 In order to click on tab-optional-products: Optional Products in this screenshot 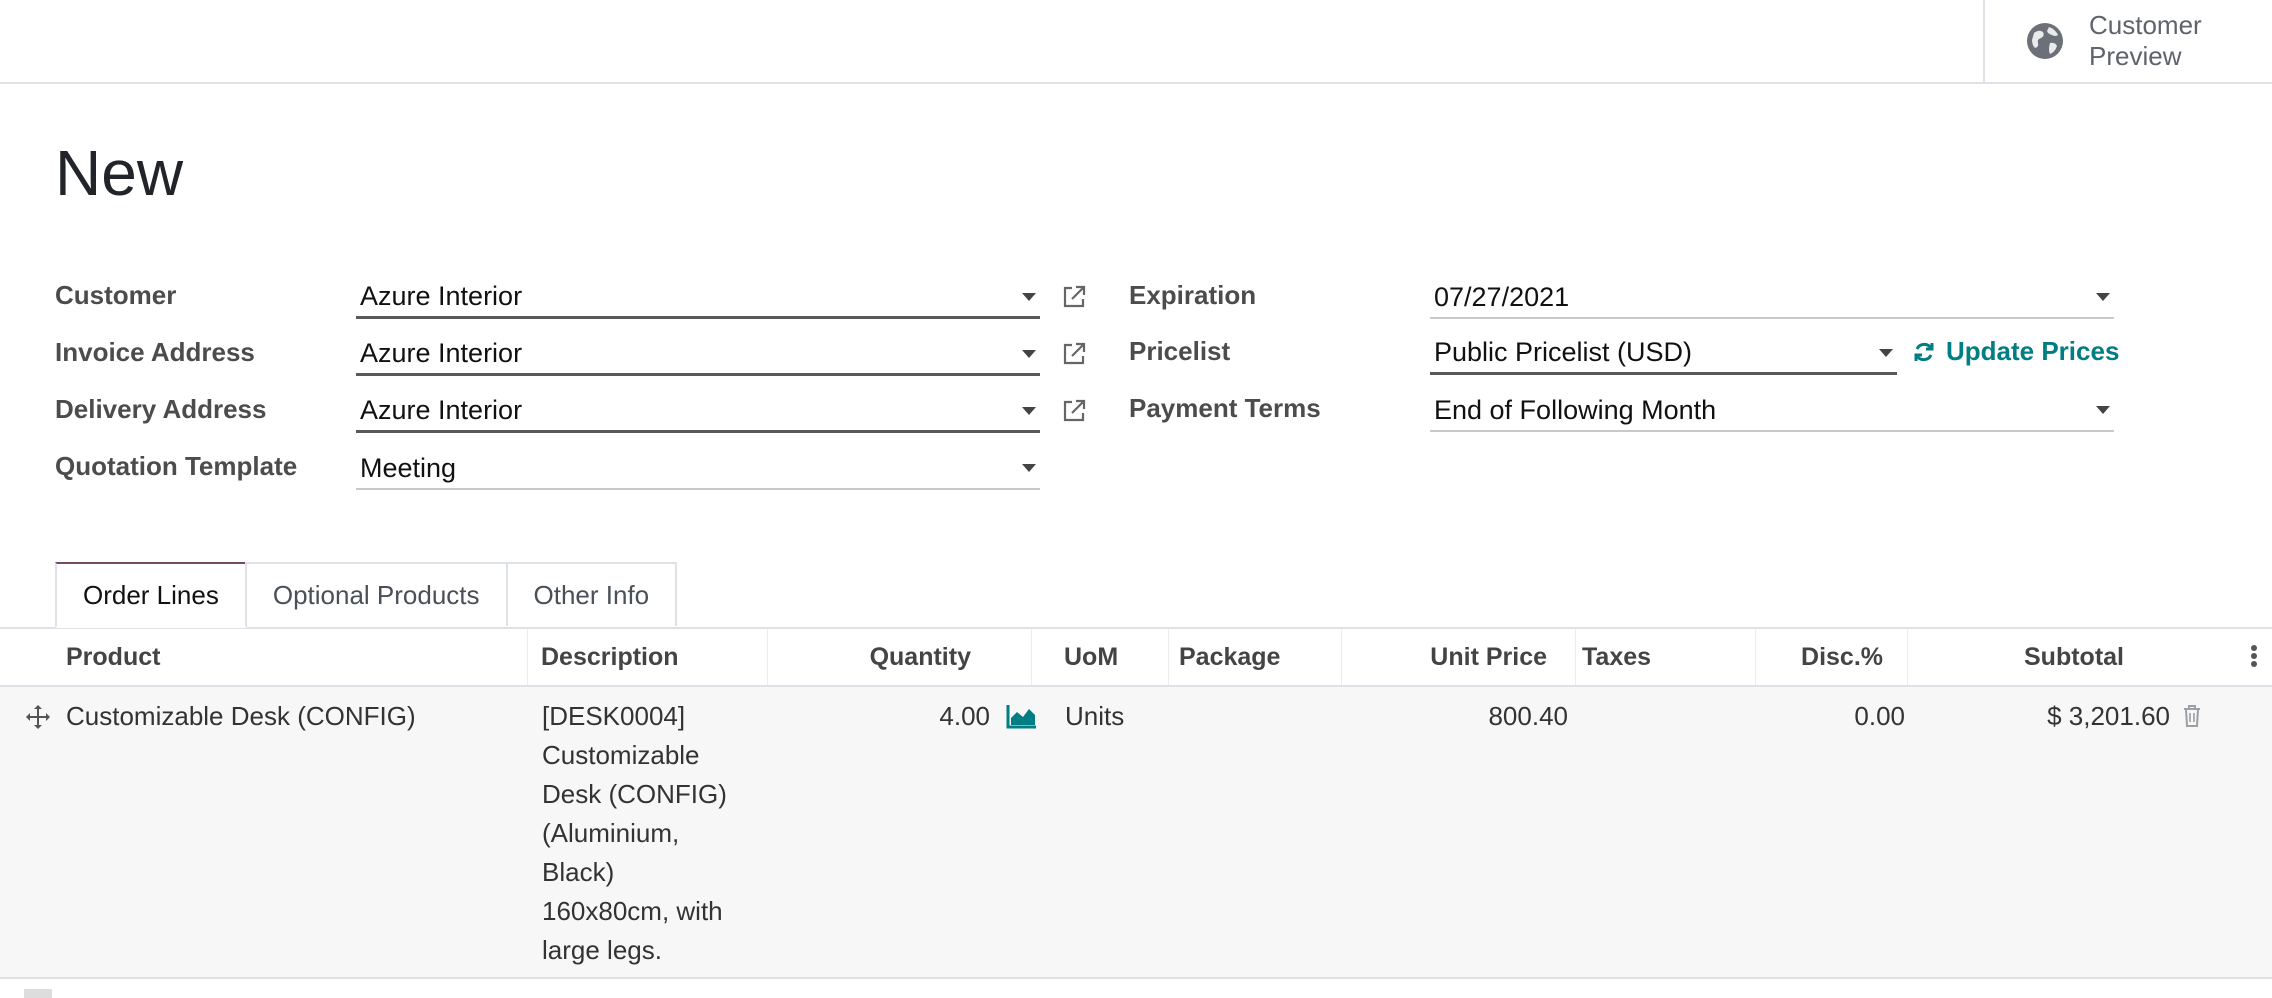, I will do `click(376, 594)`.